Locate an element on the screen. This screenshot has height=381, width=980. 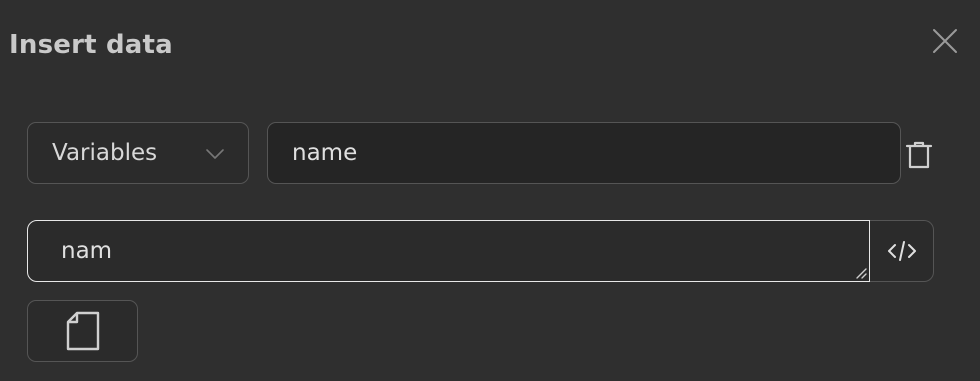
document-icon is located at coordinates (82, 331).